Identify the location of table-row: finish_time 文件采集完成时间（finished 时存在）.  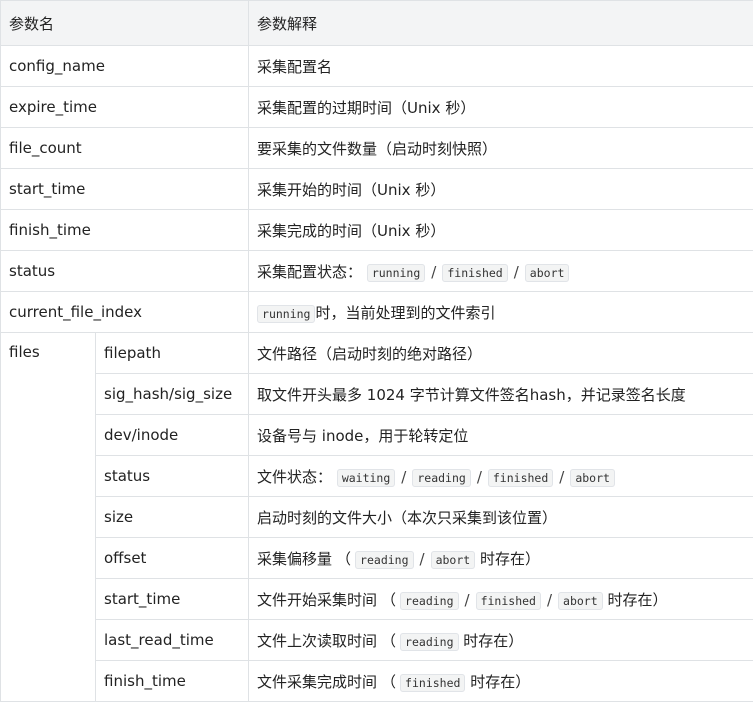
(377, 681).